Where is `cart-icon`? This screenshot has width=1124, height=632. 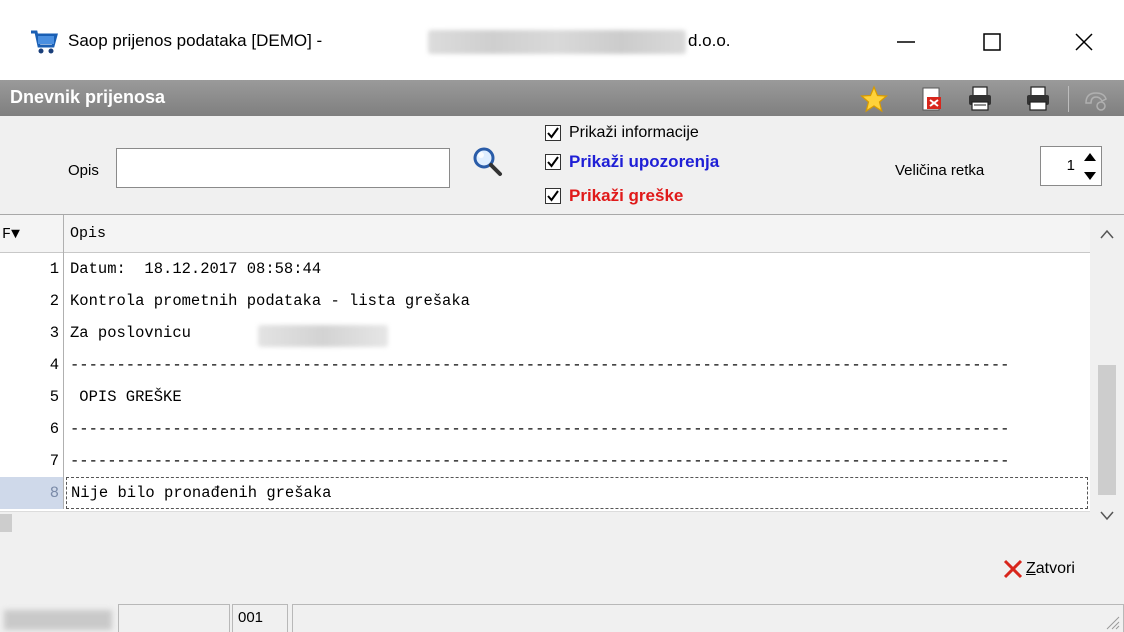
cart-icon is located at coordinates (44, 42).